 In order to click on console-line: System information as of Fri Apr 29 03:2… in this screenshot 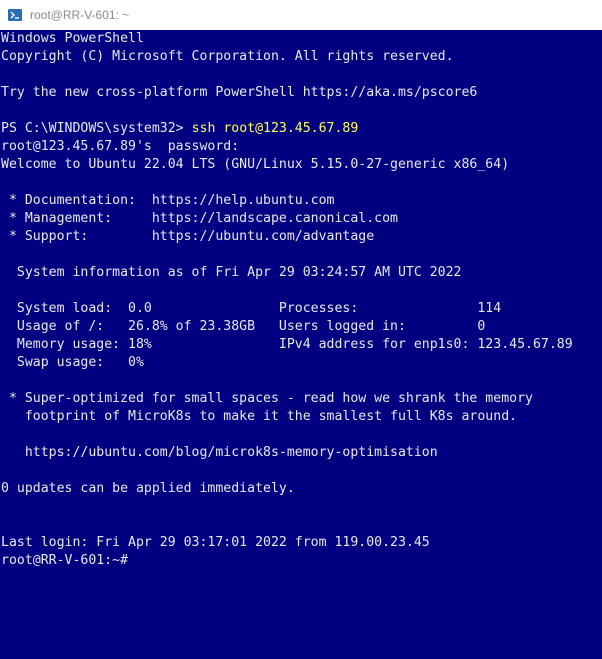, I will do `click(231, 272)`.